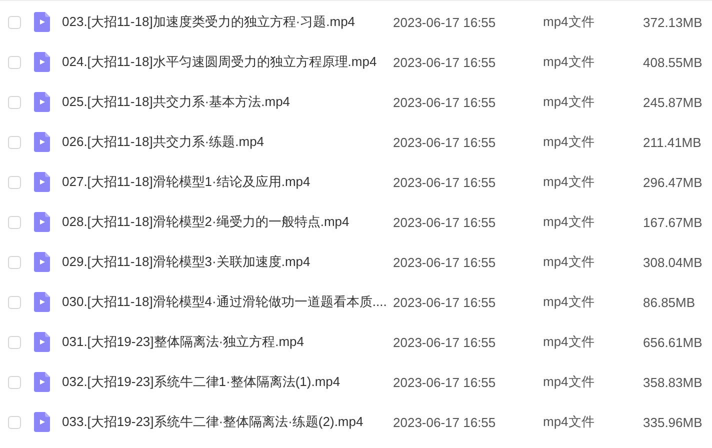 Image resolution: width=712 pixels, height=448 pixels. I want to click on file-size: 656.61MB, so click(673, 342).